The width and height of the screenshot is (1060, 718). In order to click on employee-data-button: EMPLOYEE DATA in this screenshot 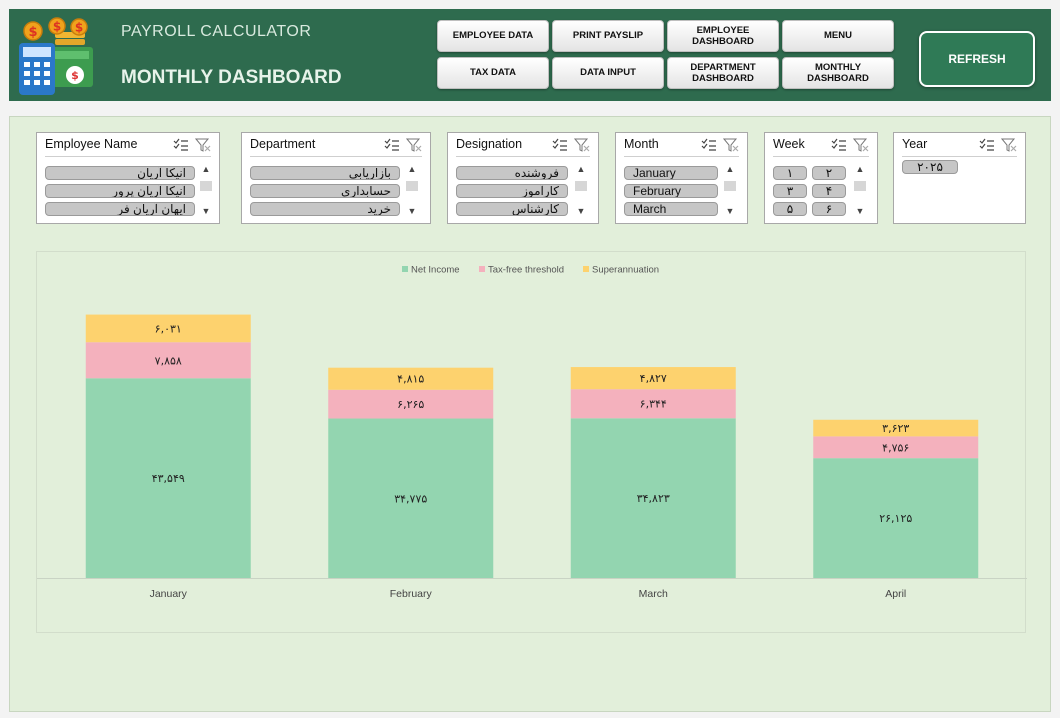, I will do `click(493, 36)`.